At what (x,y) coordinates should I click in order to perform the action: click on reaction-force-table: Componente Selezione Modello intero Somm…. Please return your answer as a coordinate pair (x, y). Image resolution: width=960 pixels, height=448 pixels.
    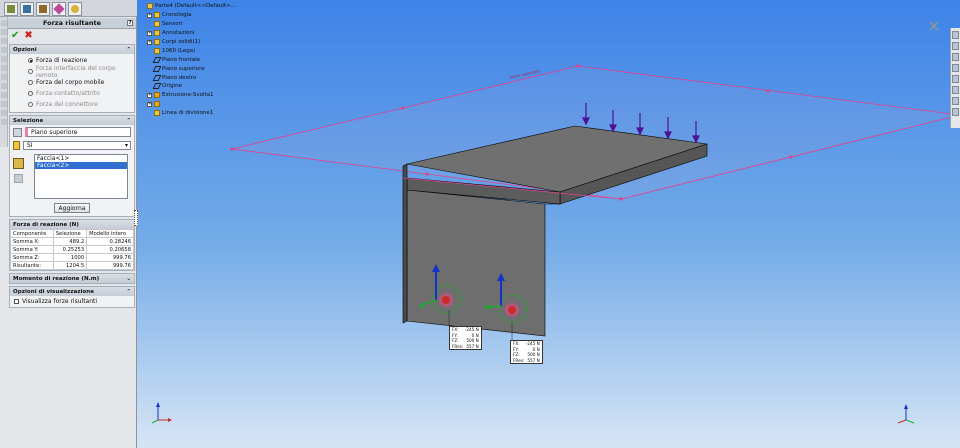
    Looking at the image, I should click on (72, 249).